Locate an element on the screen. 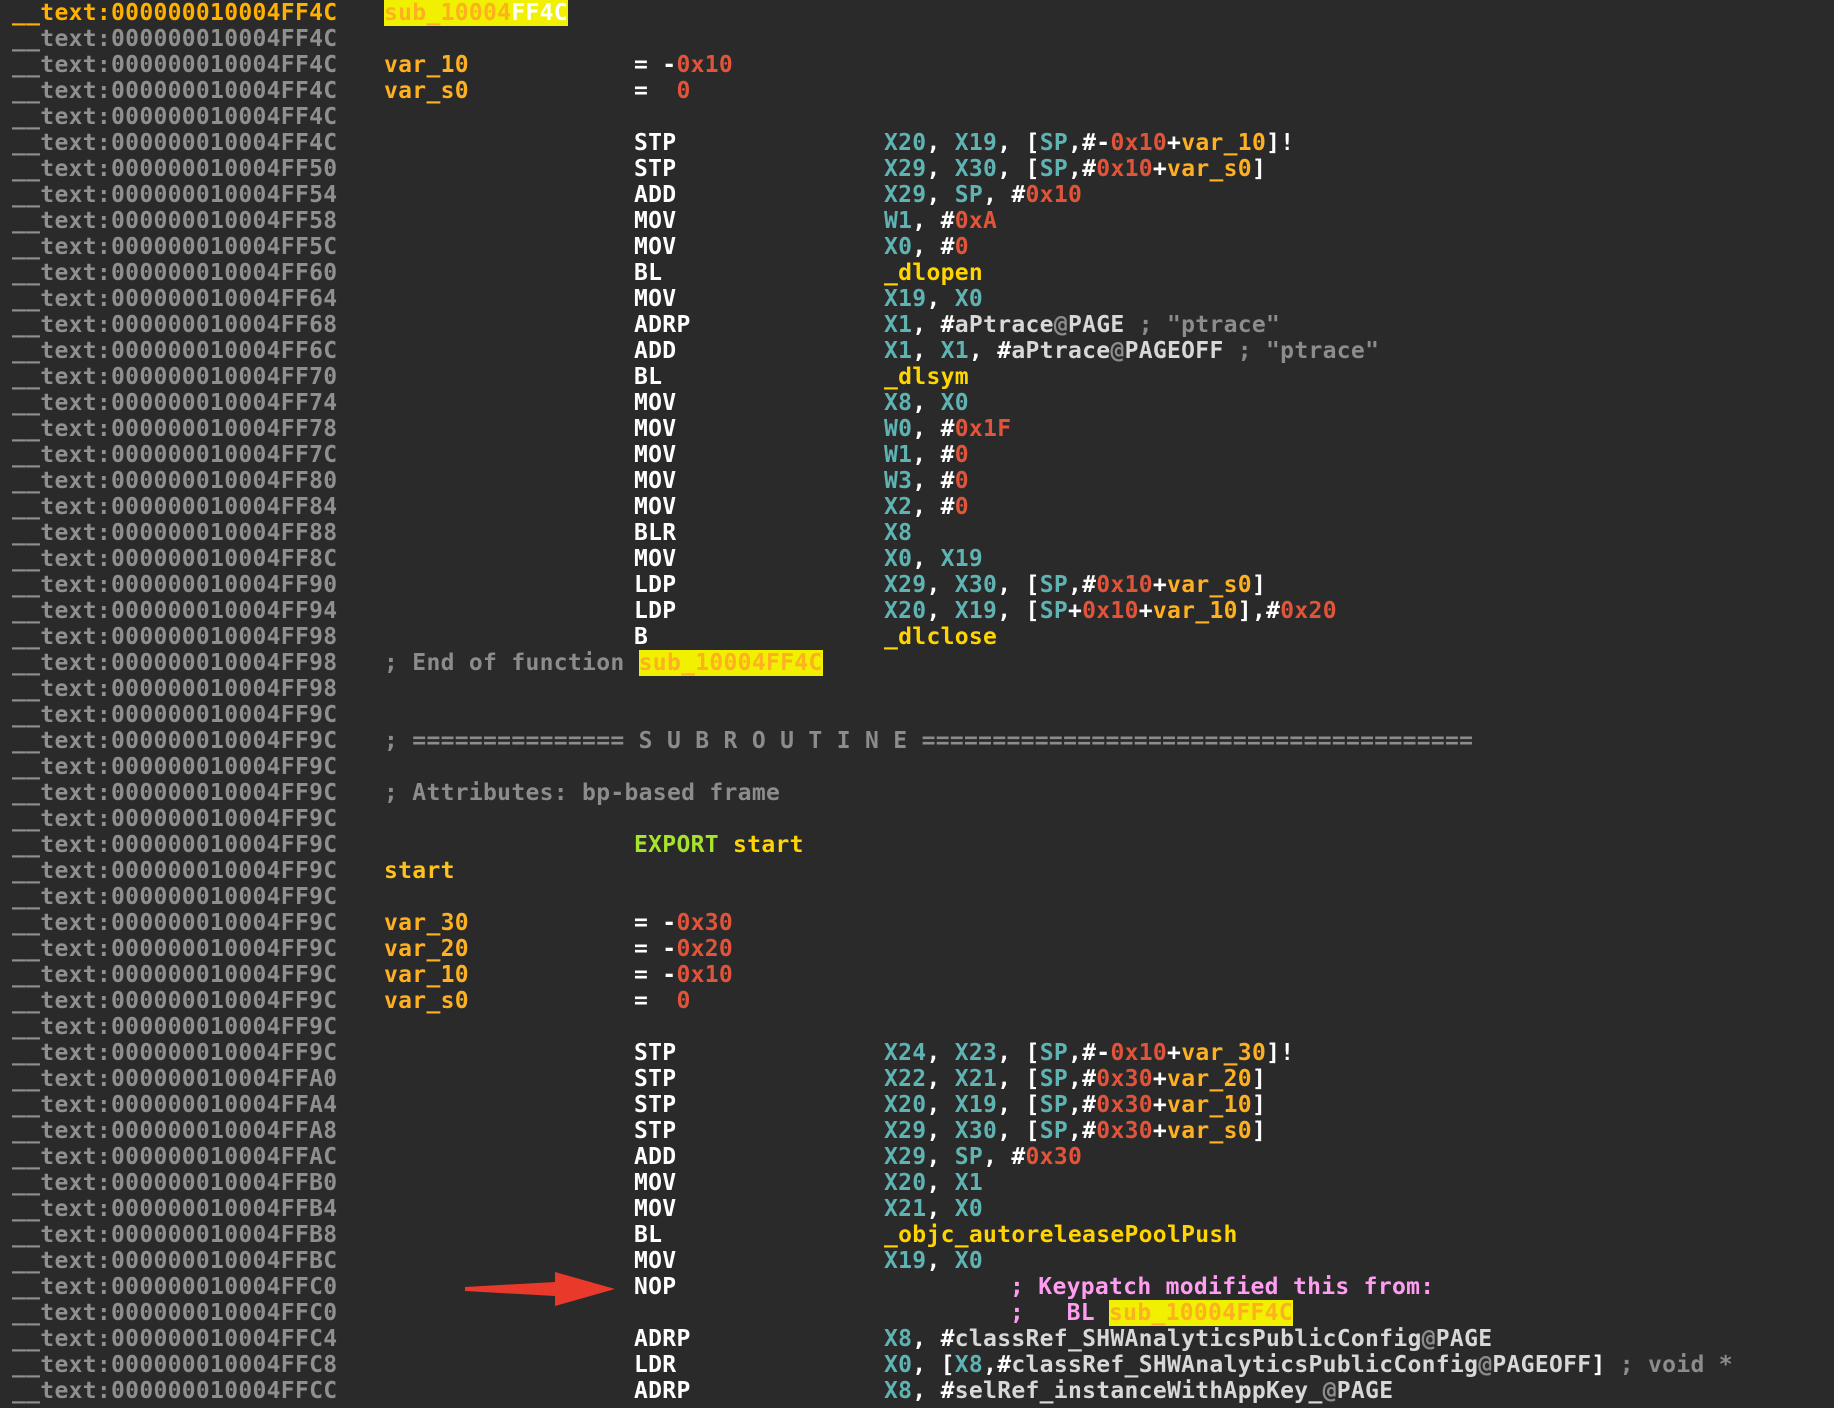  operands: _objc_autoreleasePoolPush is located at coordinates (1061, 1235).